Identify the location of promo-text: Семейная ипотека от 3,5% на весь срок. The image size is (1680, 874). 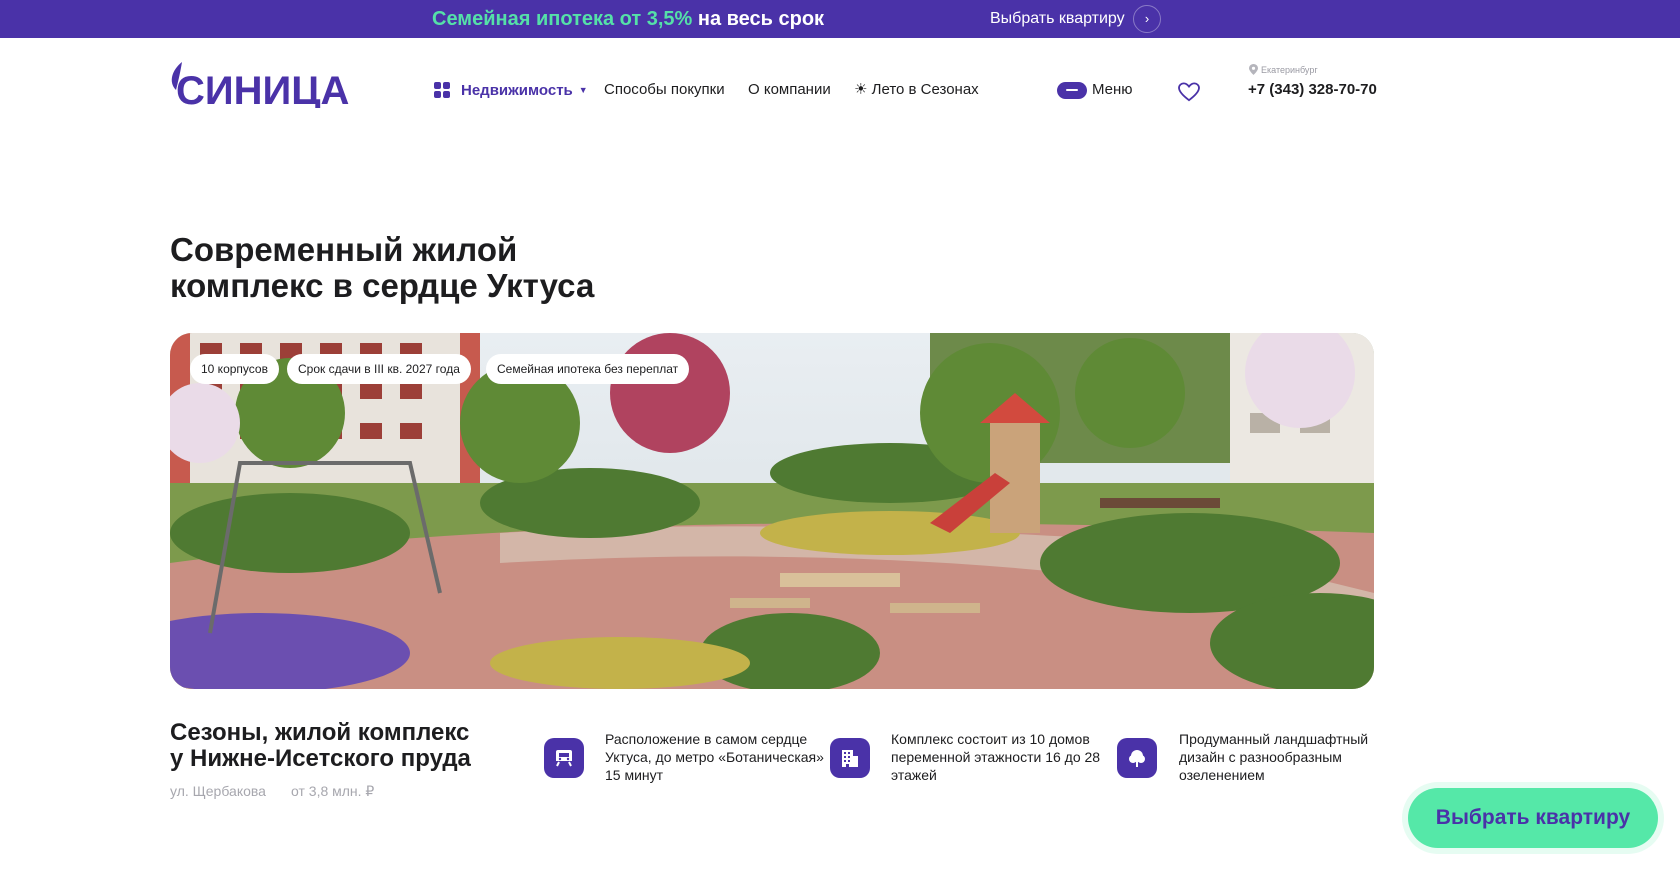
(628, 19).